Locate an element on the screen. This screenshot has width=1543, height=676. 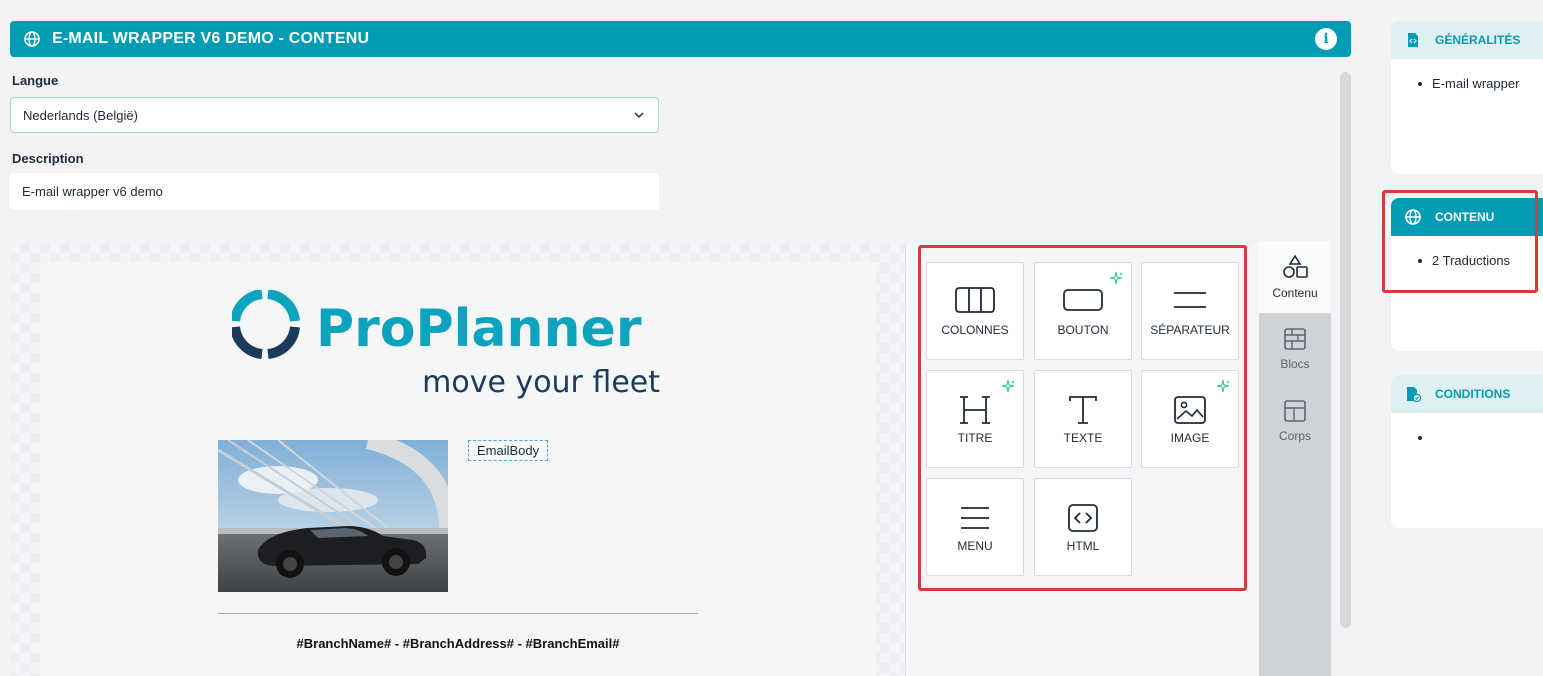
tab-blocs: Blocs is located at coordinates (1295, 349).